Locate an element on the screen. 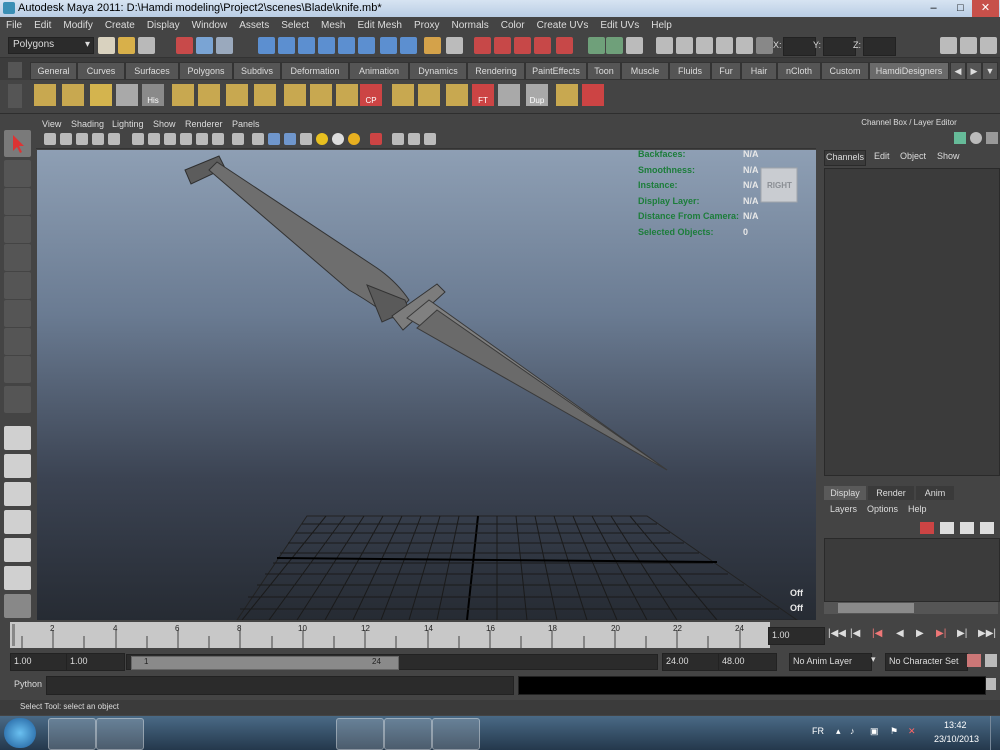 The image size is (1000, 750). lasso-tool-icon is located at coordinates (17, 173).